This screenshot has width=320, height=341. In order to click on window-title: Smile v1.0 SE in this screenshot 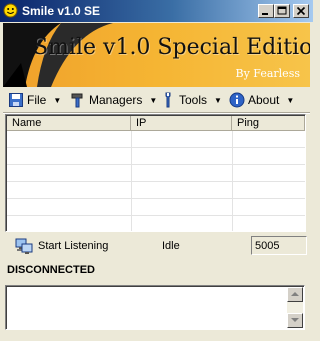, I will do `click(61, 11)`.